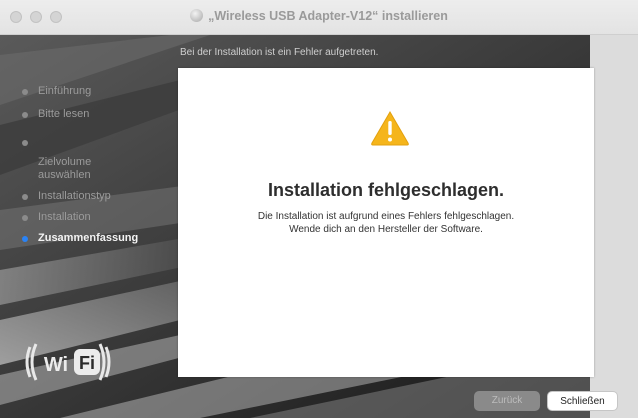  What do you see at coordinates (507, 401) in the screenshot?
I see `back-button: Zurück` at bounding box center [507, 401].